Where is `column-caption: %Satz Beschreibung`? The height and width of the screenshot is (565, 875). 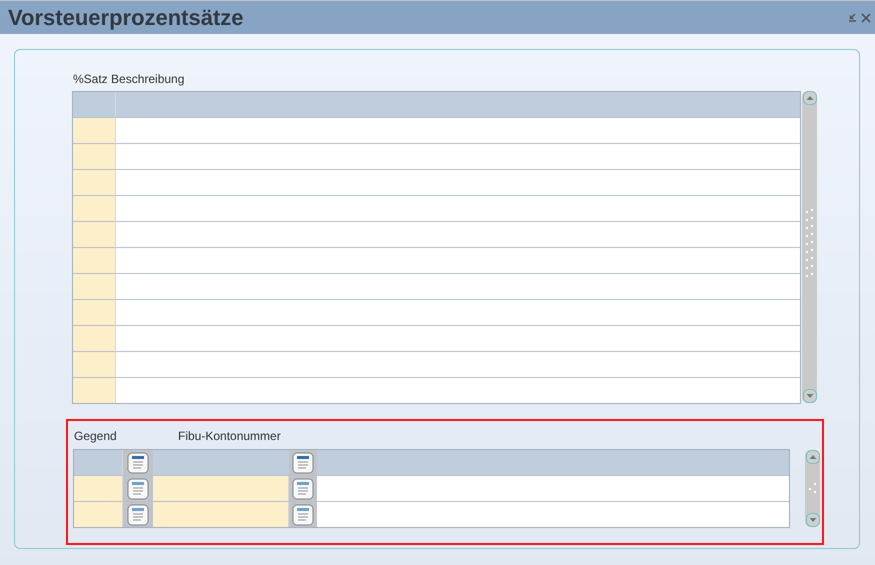 column-caption: %Satz Beschreibung is located at coordinates (129, 80).